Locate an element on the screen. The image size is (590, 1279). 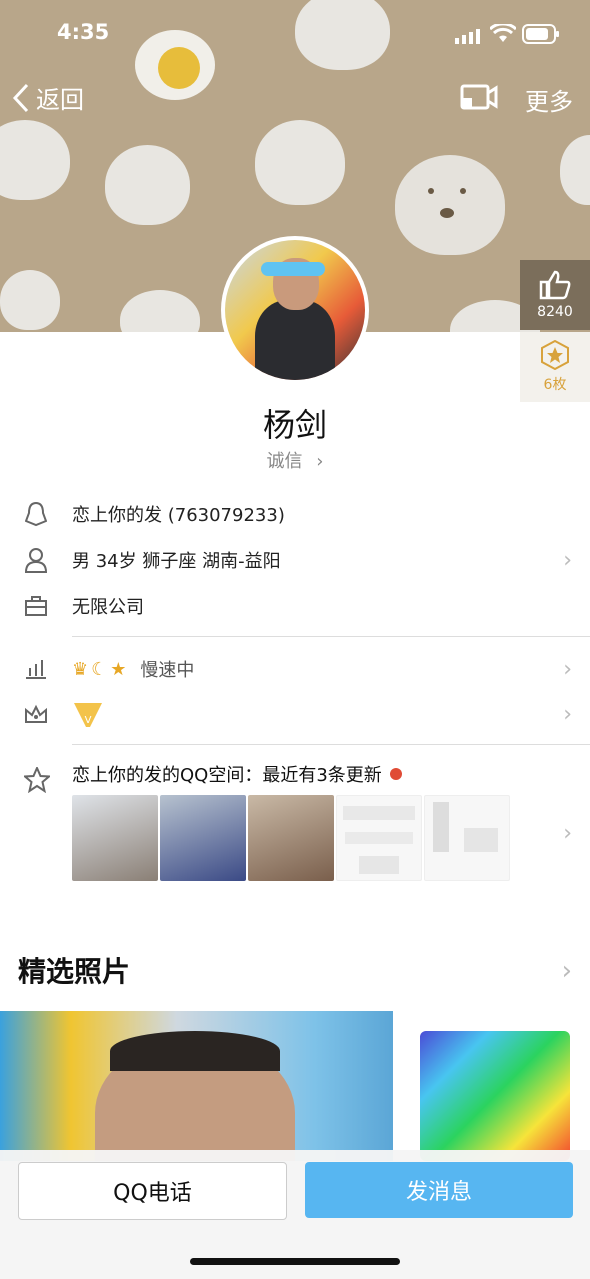
back-button: 返回 is located at coordinates (48, 97).